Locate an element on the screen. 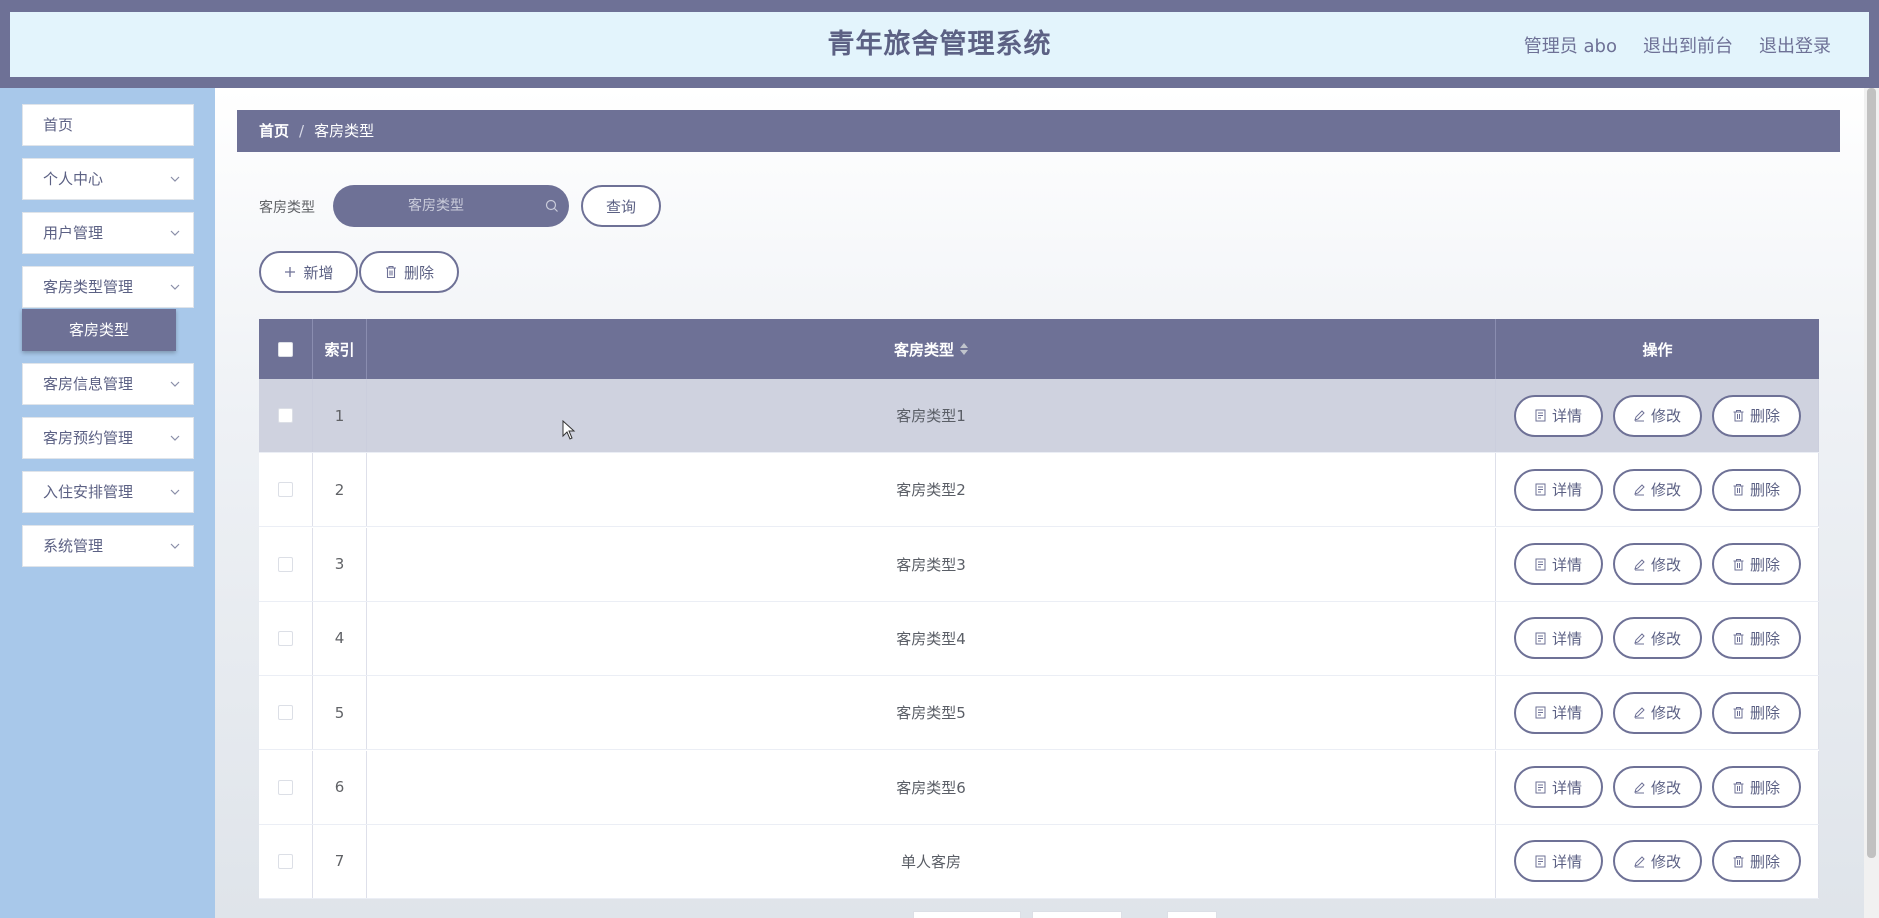 The image size is (1879, 918). row-room-type: 单人客房 is located at coordinates (931, 861).